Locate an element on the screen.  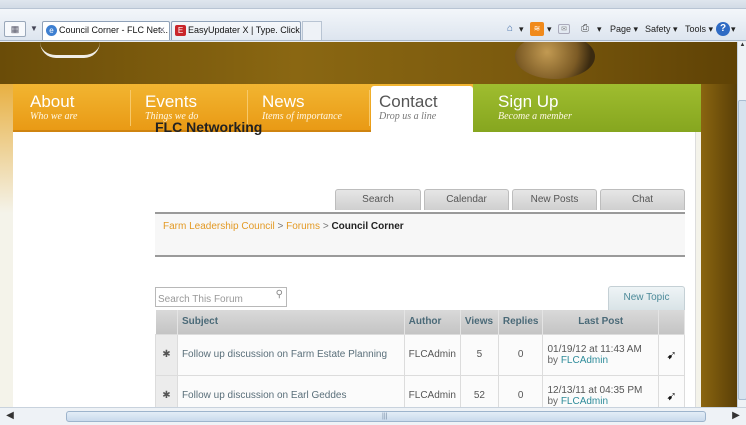
column-header-views: Views is located at coordinates (479, 322).